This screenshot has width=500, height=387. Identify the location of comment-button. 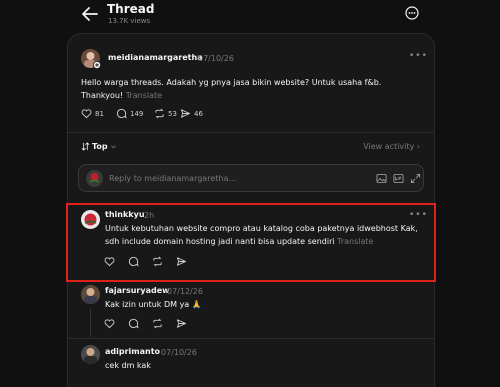
(133, 323).